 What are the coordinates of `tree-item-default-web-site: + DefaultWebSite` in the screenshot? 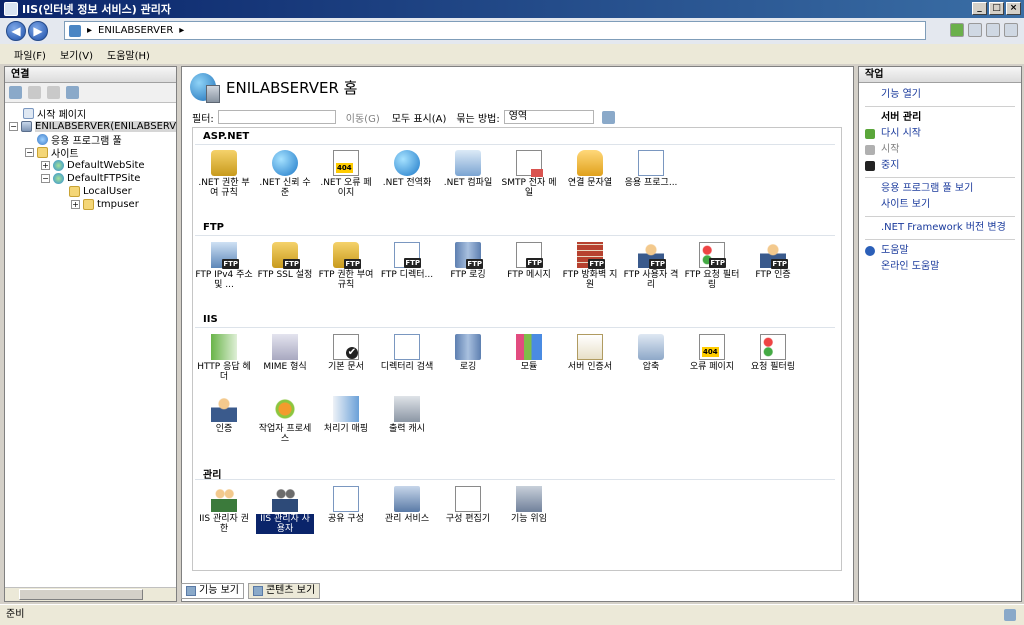 It's located at (90, 165).